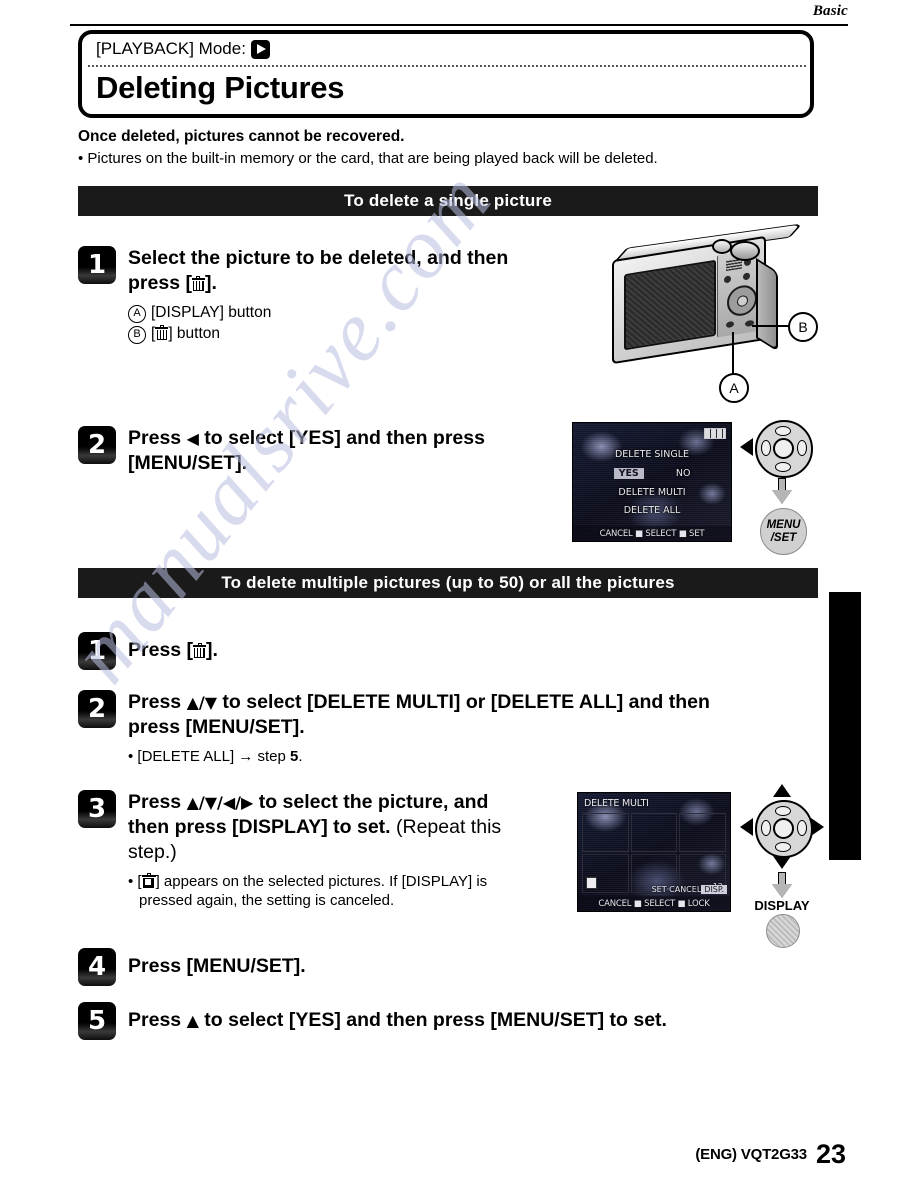 The image size is (918, 1188). Describe the element at coordinates (318, 313) in the screenshot. I see `callout-a-line: A [DISPLAY] button` at that location.